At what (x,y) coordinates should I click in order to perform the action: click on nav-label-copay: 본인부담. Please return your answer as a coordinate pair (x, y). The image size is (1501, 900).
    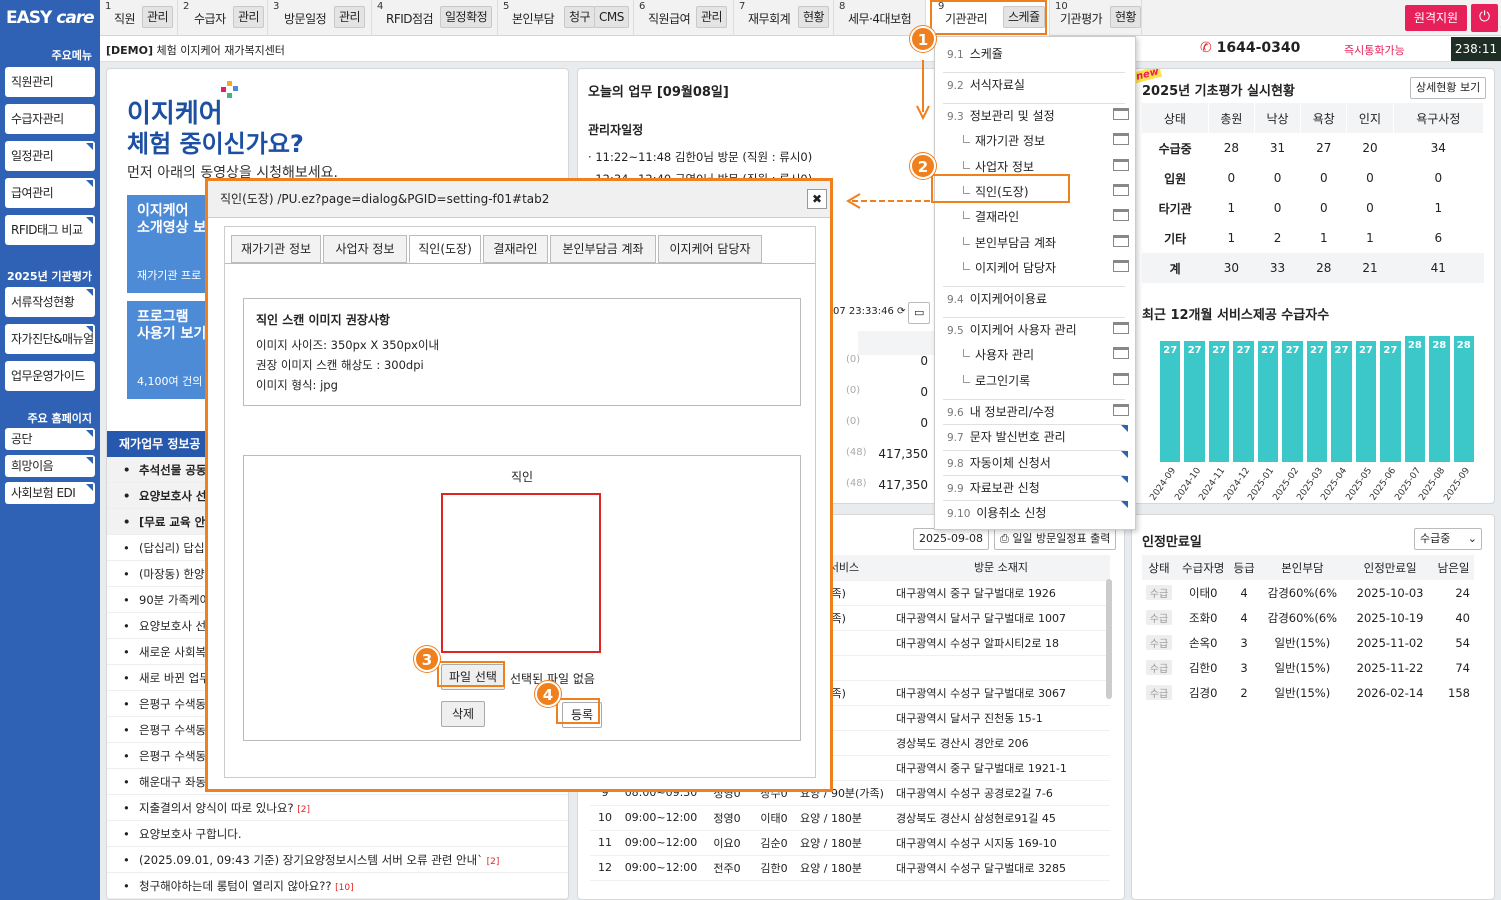
    Looking at the image, I should click on (533, 18).